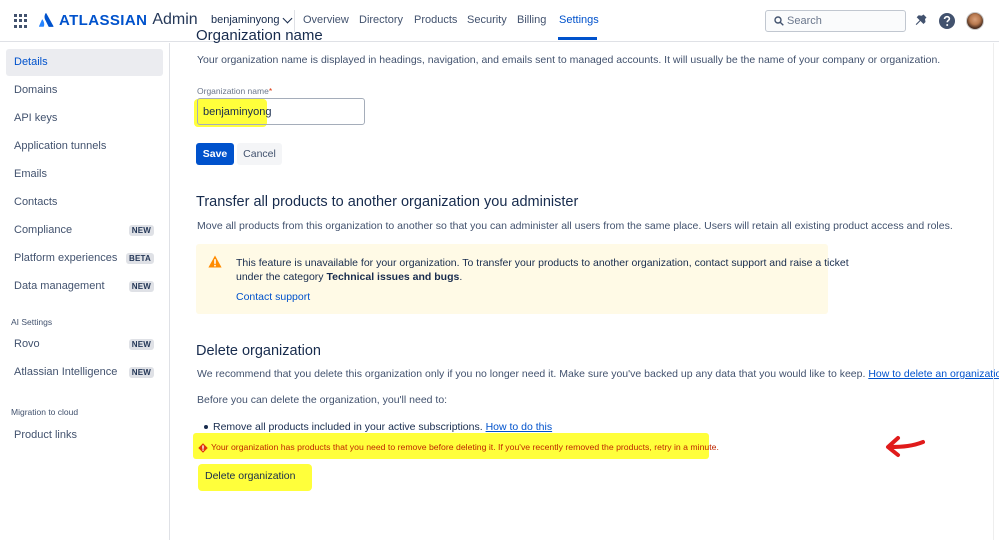  I want to click on delete-section-title: Delete organization, so click(258, 351).